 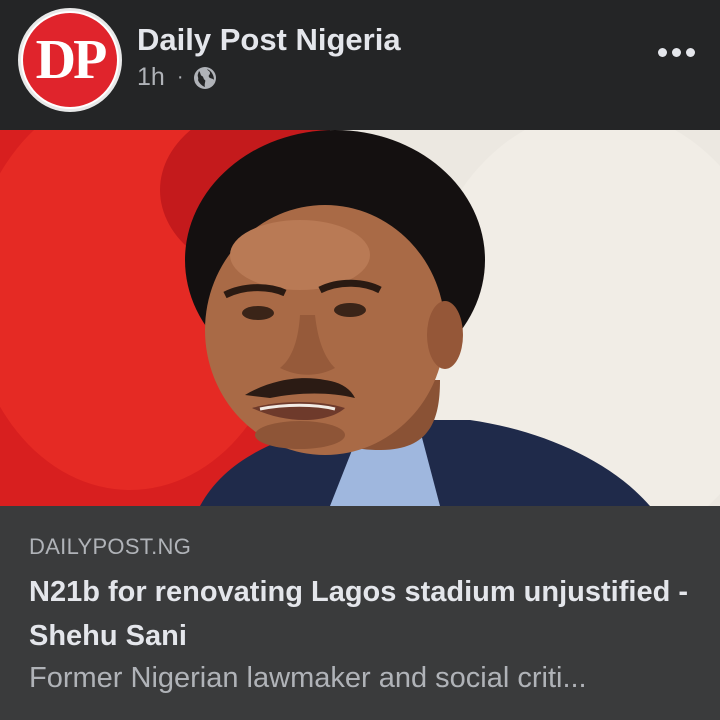 What do you see at coordinates (676, 52) in the screenshot?
I see `more-options-button` at bounding box center [676, 52].